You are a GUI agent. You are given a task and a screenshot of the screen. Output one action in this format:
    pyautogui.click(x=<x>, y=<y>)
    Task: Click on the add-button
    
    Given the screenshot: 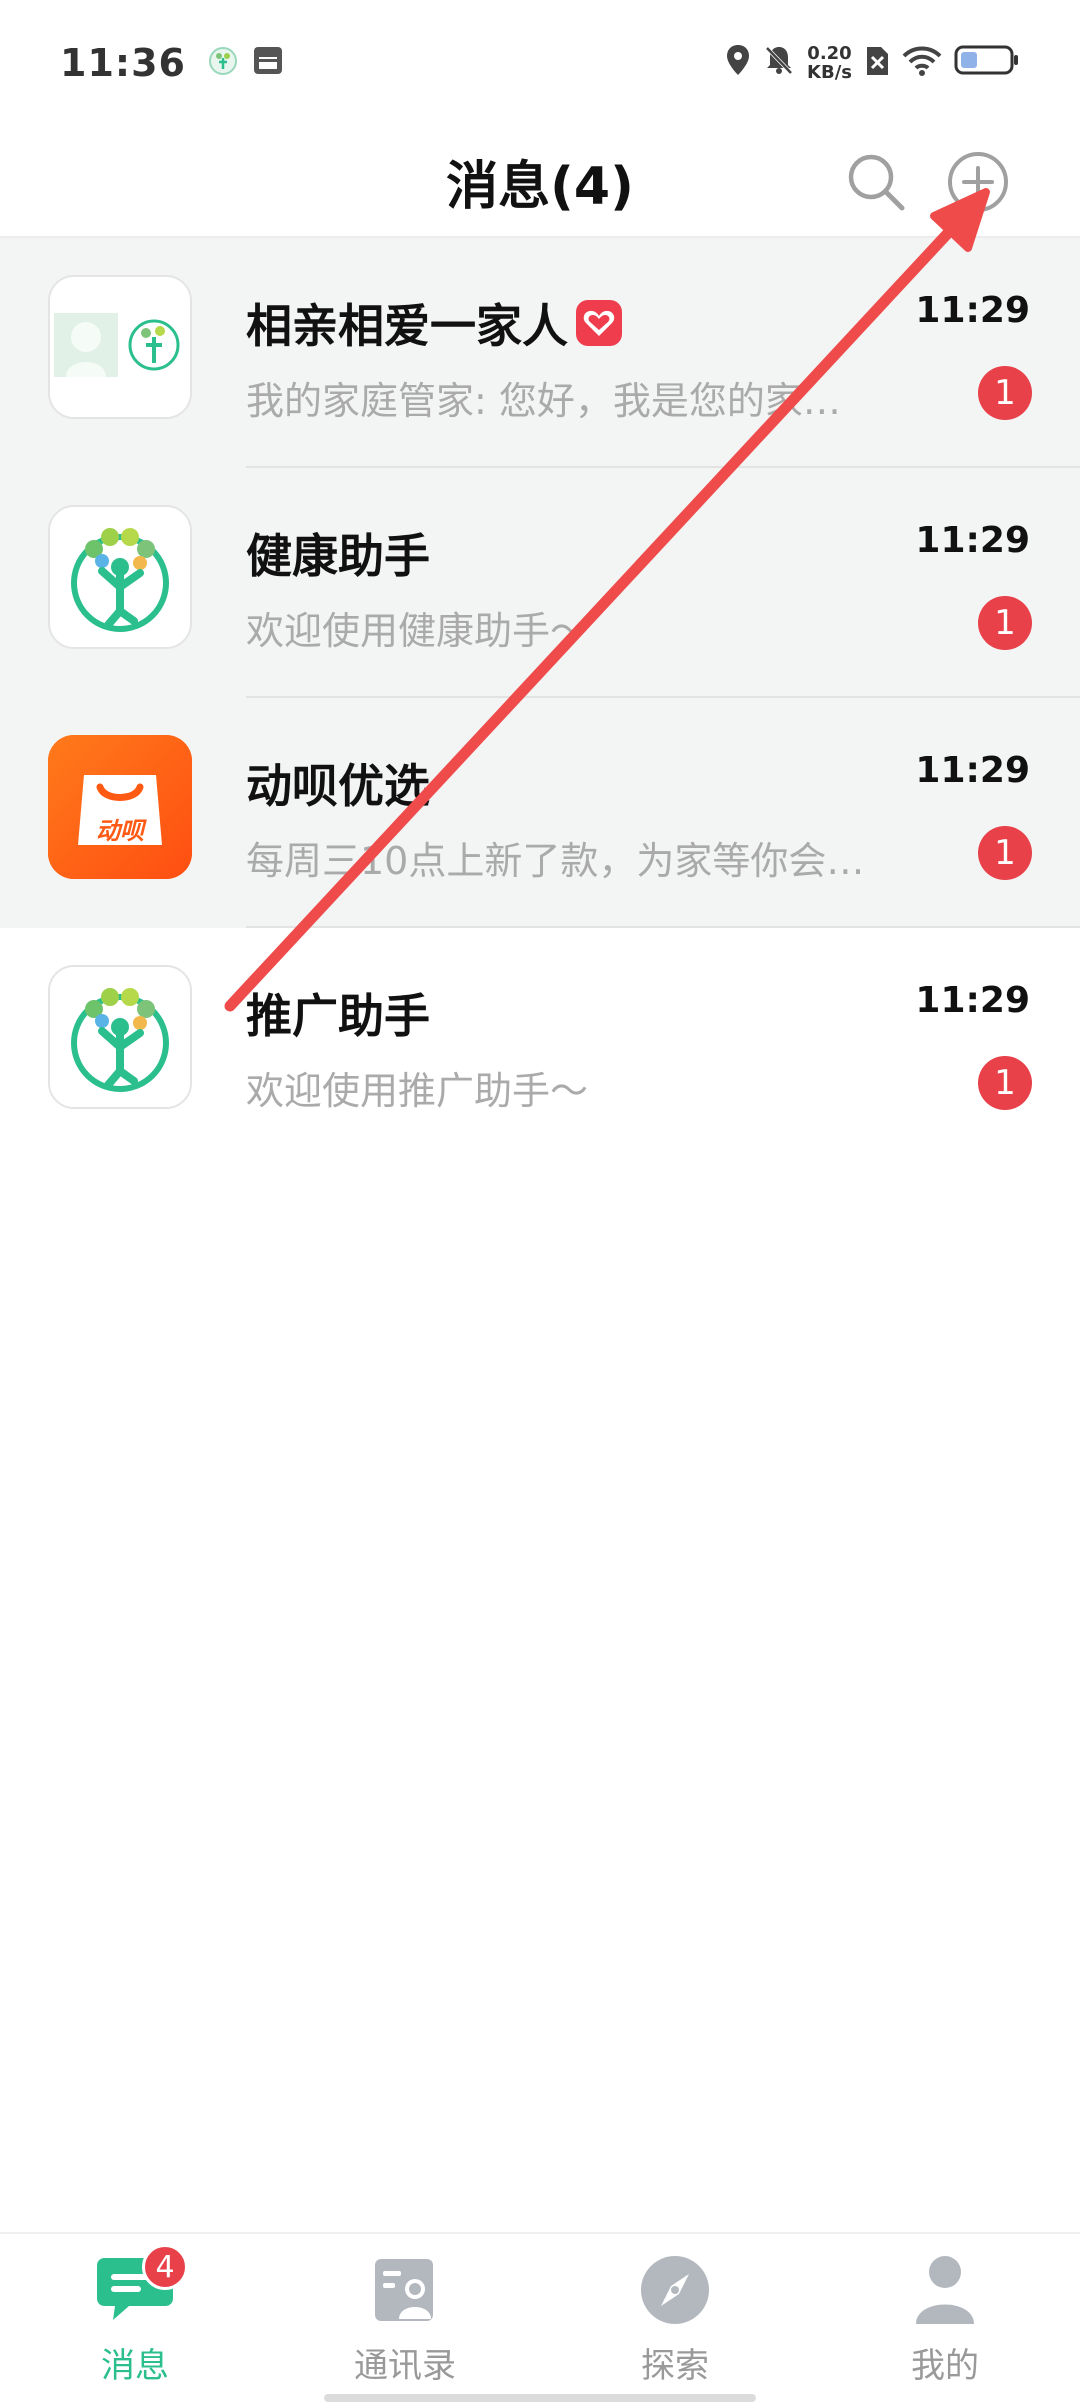 What is the action you would take?
    pyautogui.click(x=978, y=182)
    